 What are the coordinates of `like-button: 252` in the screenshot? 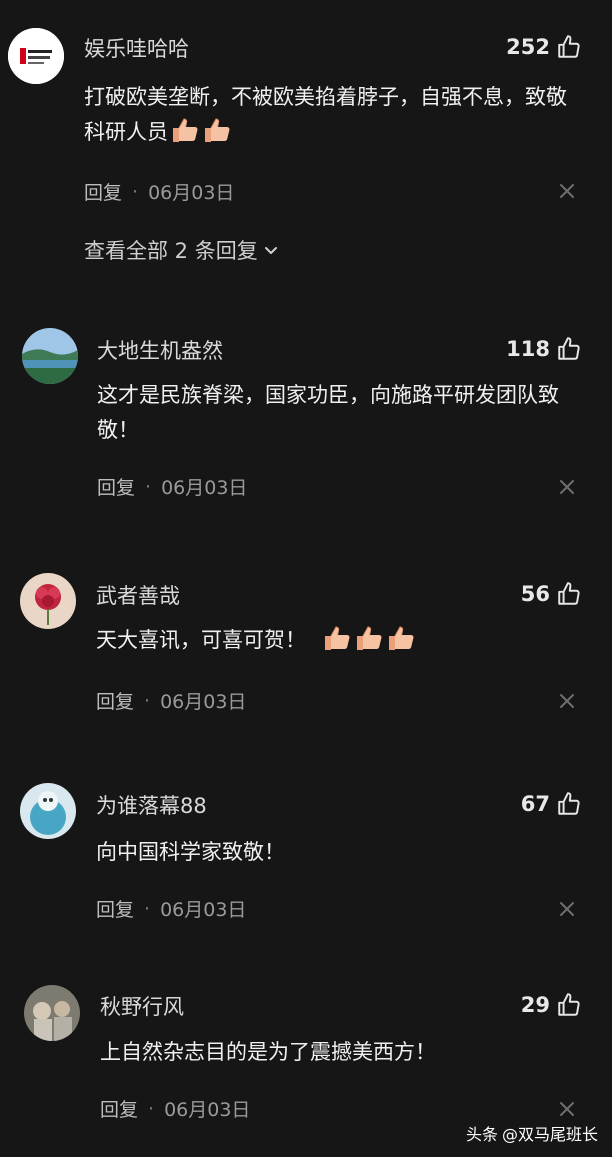 It's located at (544, 47).